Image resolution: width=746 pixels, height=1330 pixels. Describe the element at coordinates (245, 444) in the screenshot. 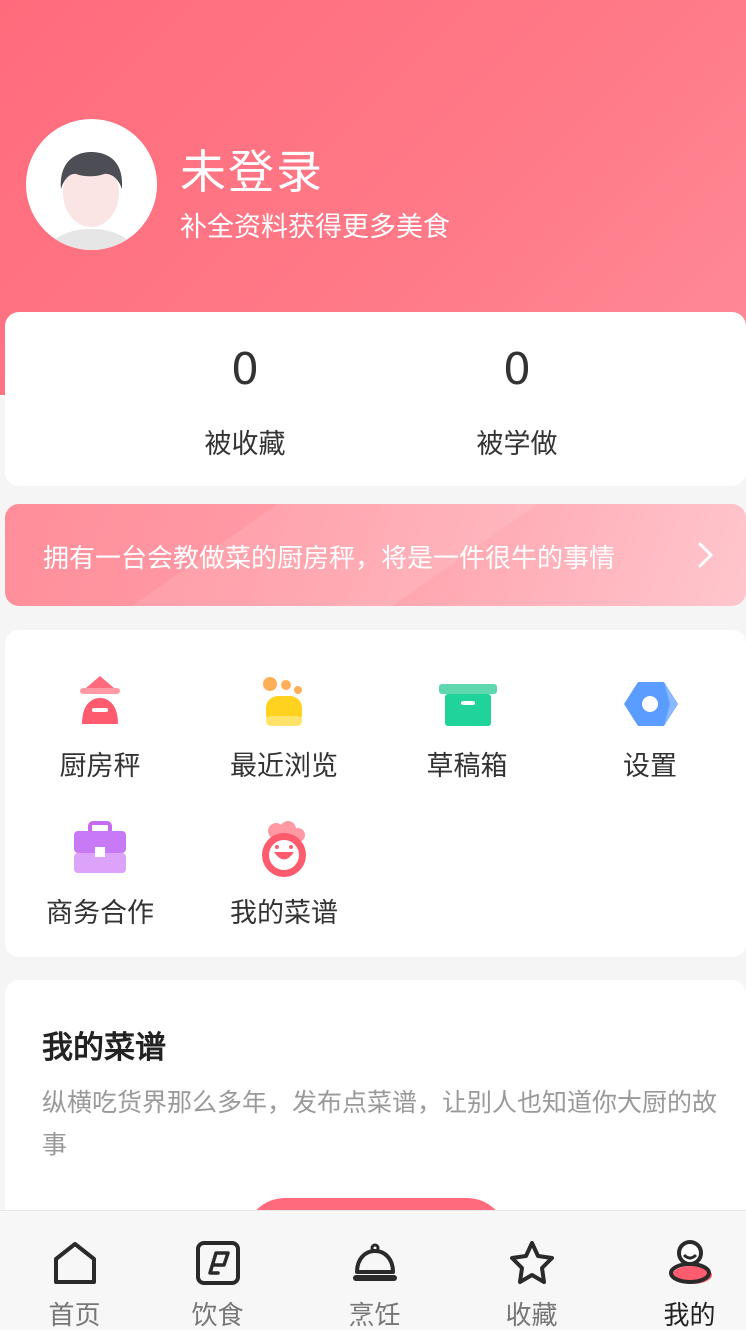

I see `stat-collected-label: 被收藏` at that location.